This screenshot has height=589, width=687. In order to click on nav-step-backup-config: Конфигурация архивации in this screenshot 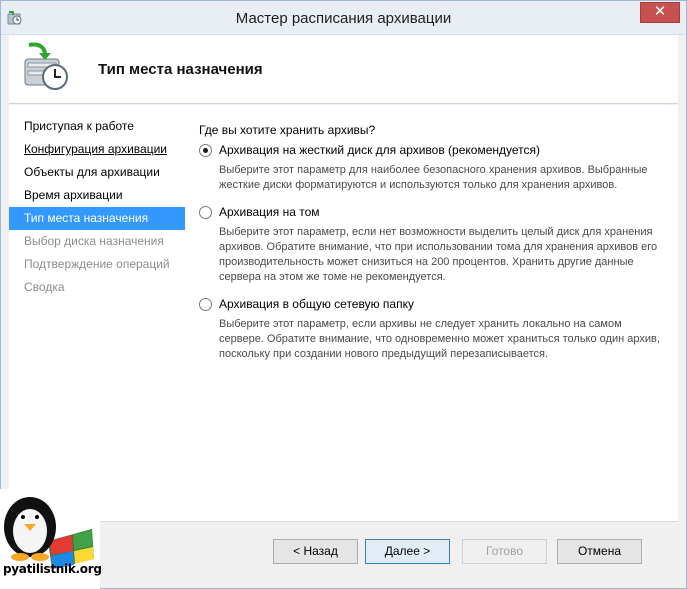, I will do `click(97, 149)`.